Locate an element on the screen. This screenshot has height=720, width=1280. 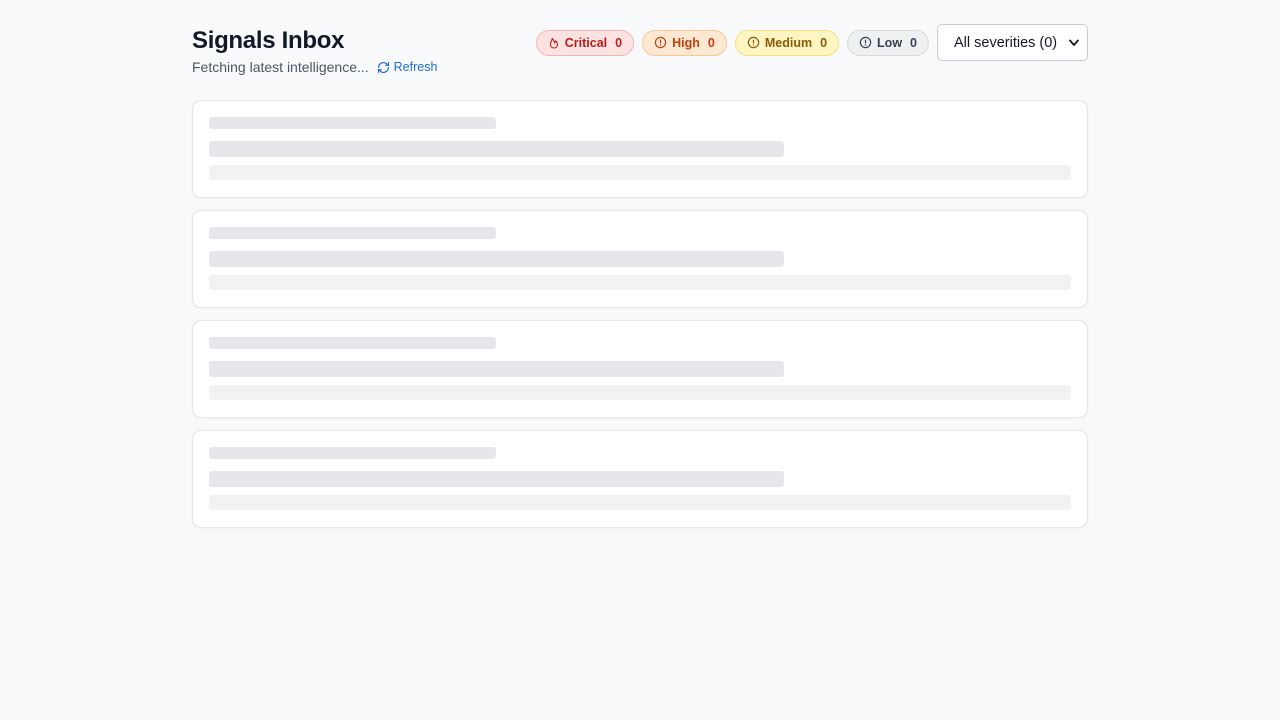
badge-label: Low is located at coordinates (890, 42).